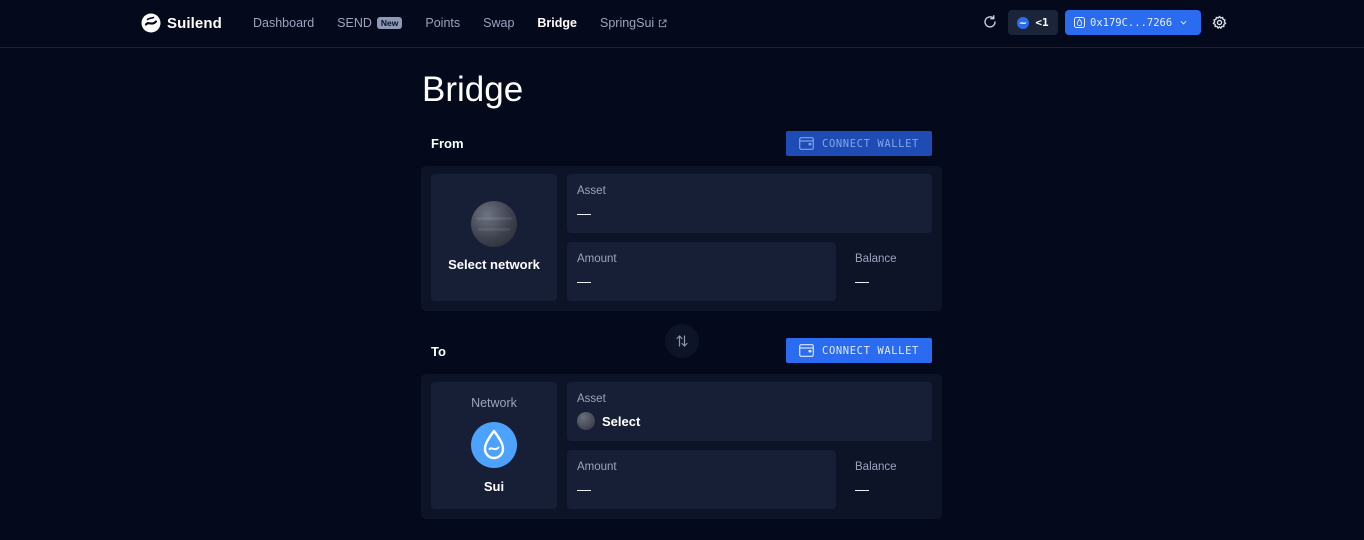 The image size is (1364, 540). I want to click on to-network-display: Network Sui, so click(494, 445).